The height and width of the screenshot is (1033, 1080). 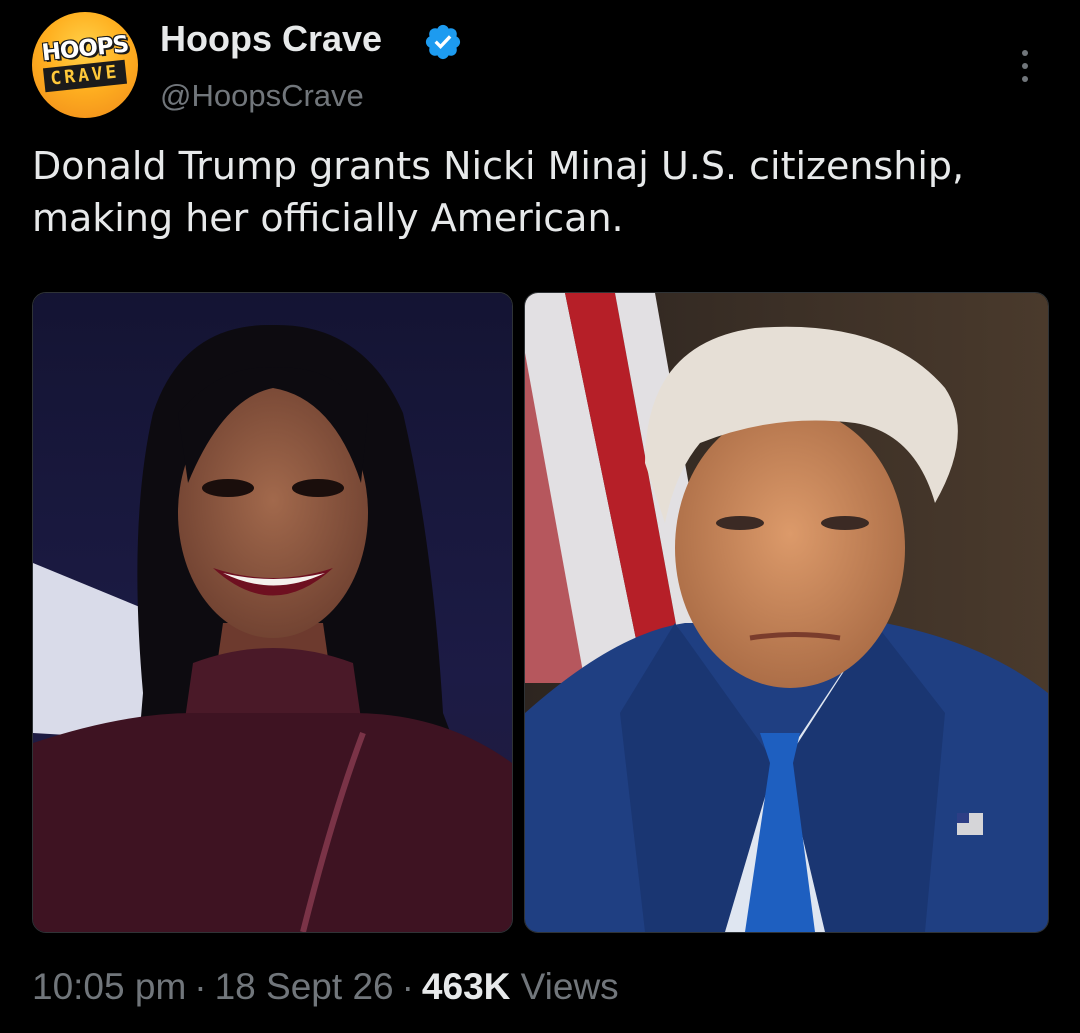 What do you see at coordinates (271, 39) in the screenshot?
I see `author-display-name: Hoops Crave` at bounding box center [271, 39].